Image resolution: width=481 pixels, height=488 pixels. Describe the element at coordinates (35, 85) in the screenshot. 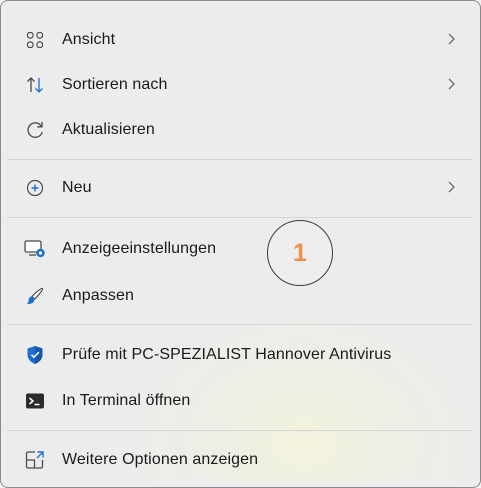

I see `sort-arrows-icon` at that location.